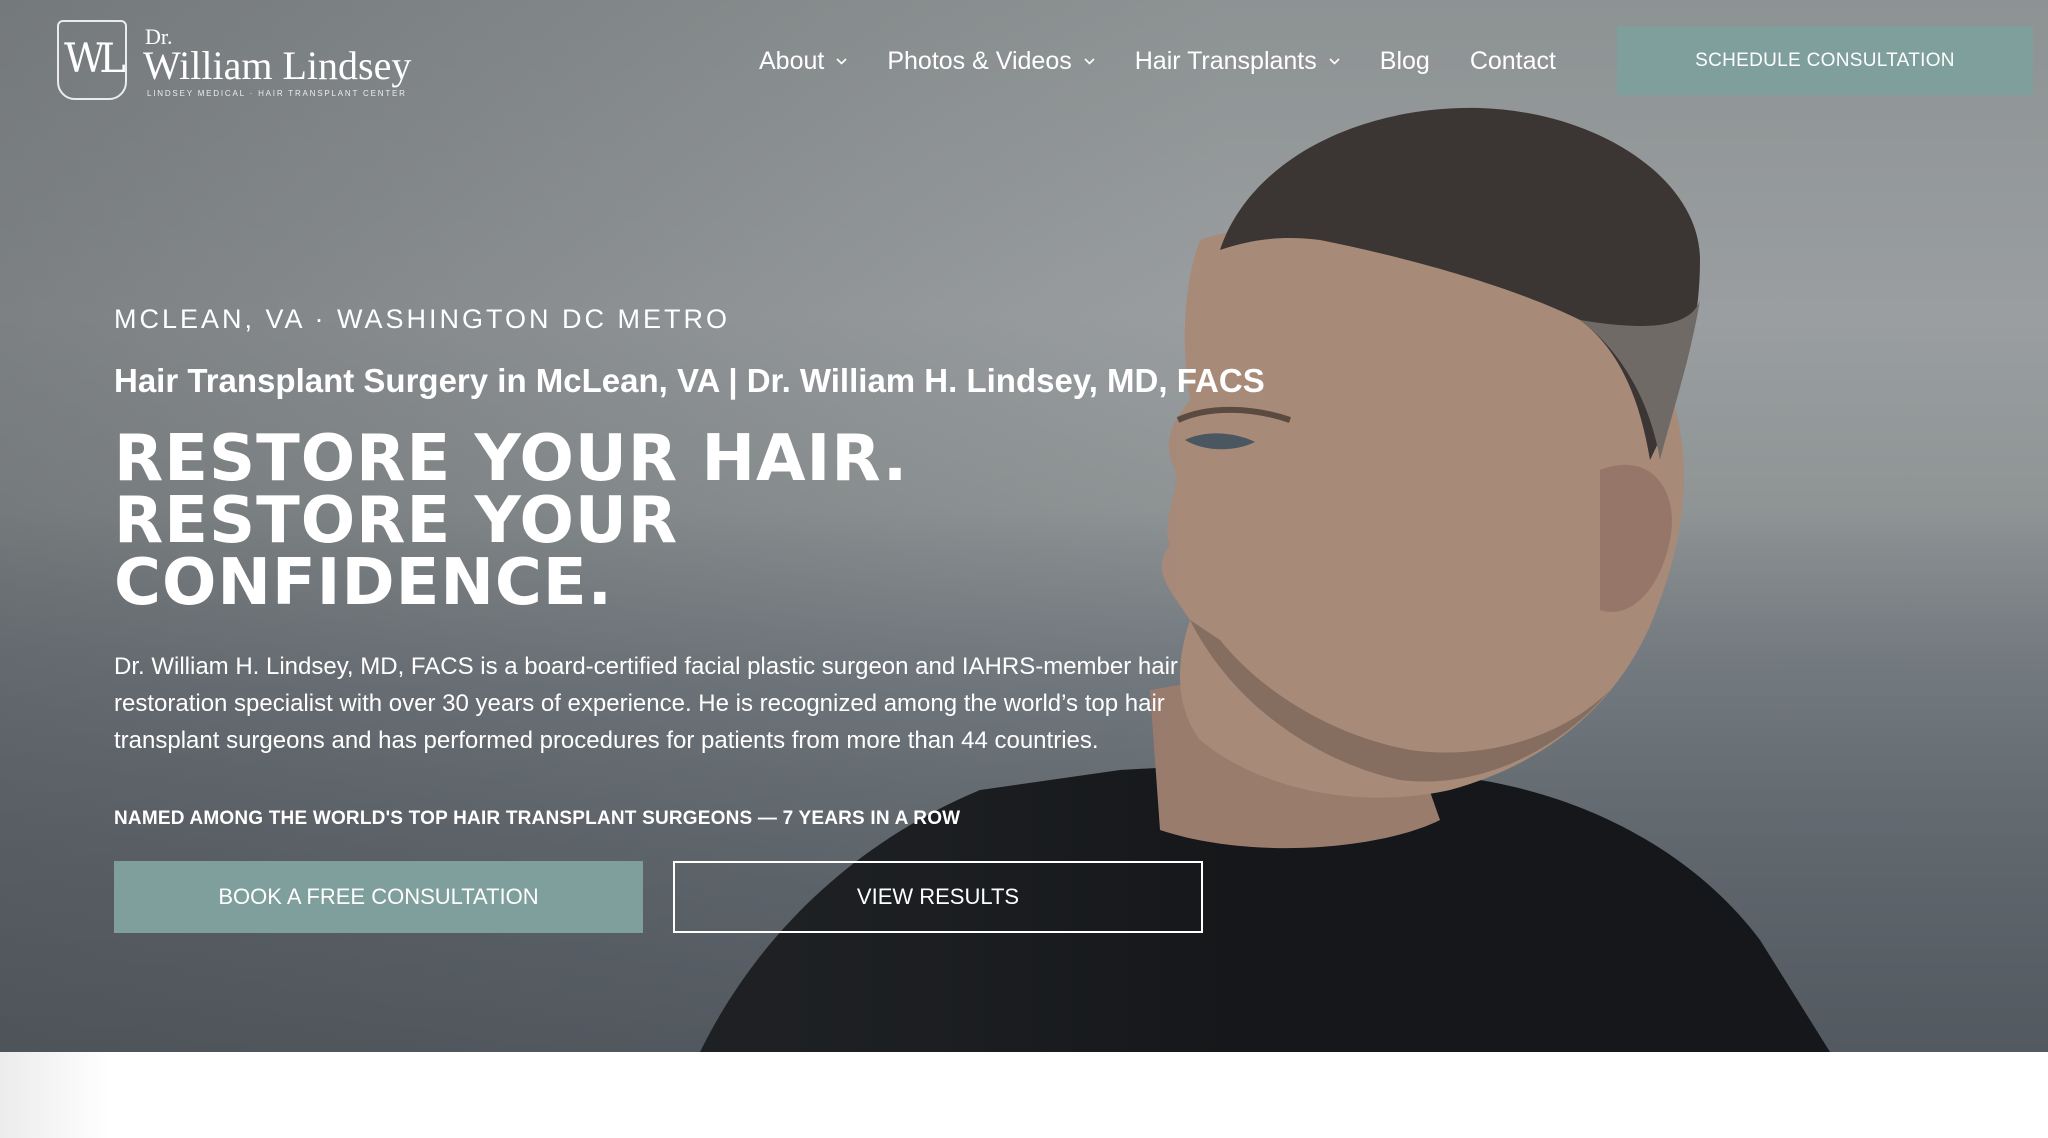 Image resolution: width=2048 pixels, height=1138 pixels. I want to click on nav-item-label: Blog, so click(1404, 60).